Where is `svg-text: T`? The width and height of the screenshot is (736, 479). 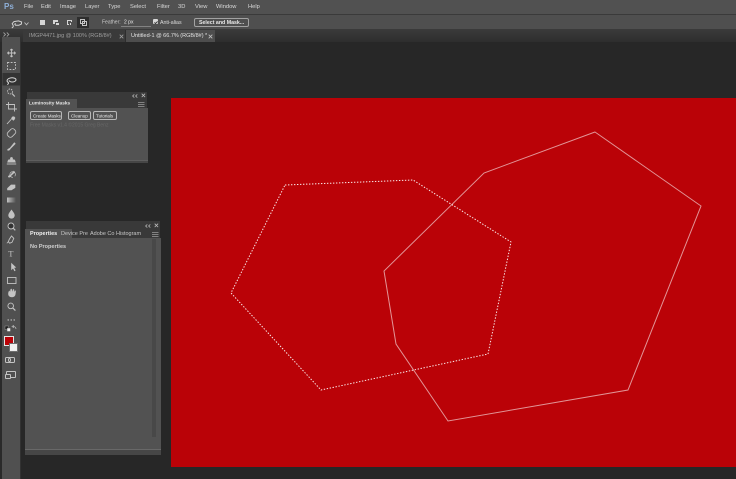
svg-text: T is located at coordinates (11, 254).